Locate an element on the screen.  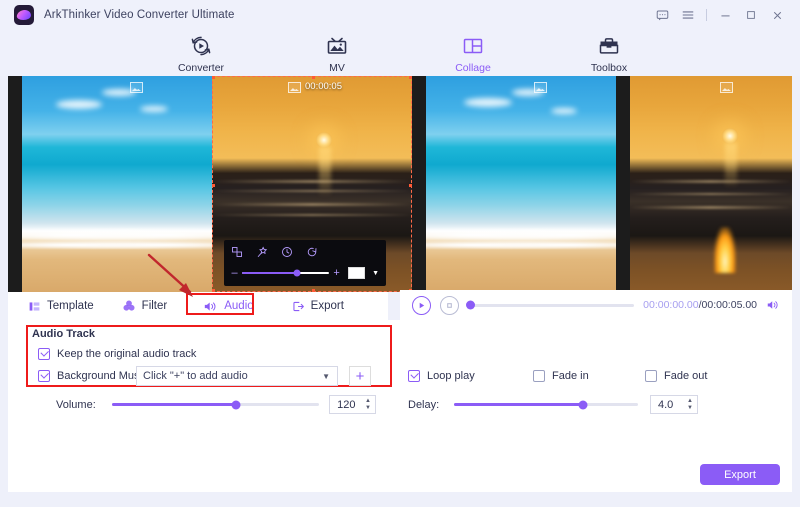
stop-icon is located at coordinates (449, 305).